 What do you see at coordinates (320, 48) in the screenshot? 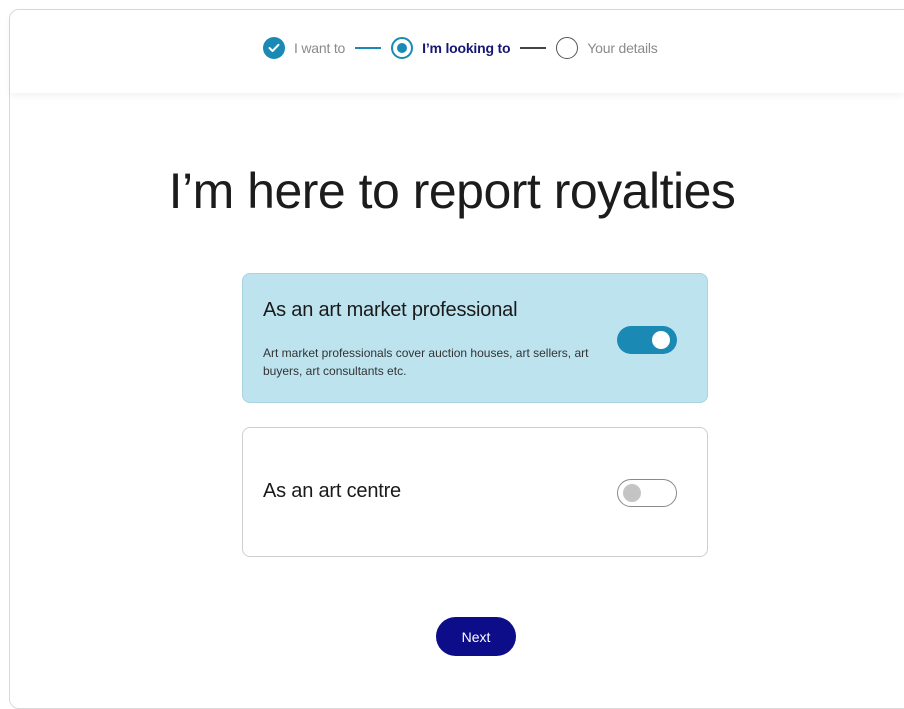
I see `step-label: I want to` at bounding box center [320, 48].